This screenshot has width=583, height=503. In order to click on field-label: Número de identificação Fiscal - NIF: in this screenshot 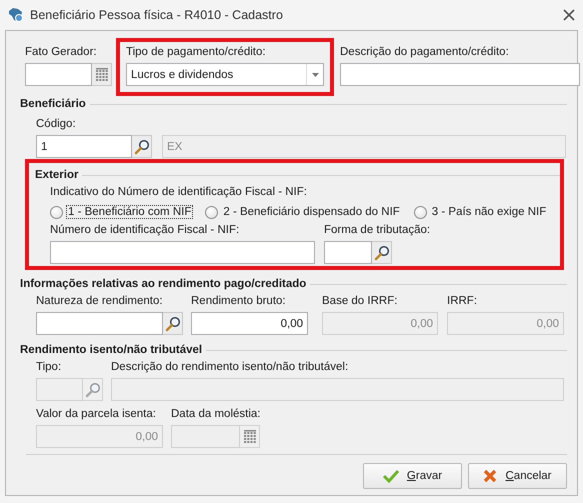, I will do `click(145, 231)`.